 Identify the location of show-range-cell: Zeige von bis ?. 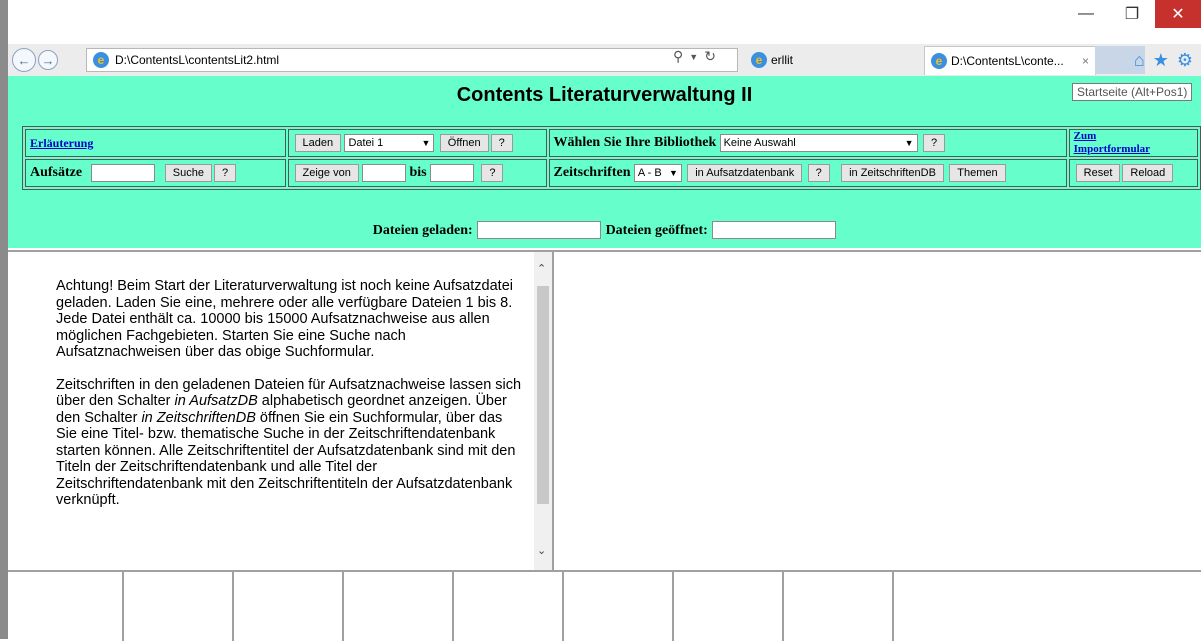
(417, 173).